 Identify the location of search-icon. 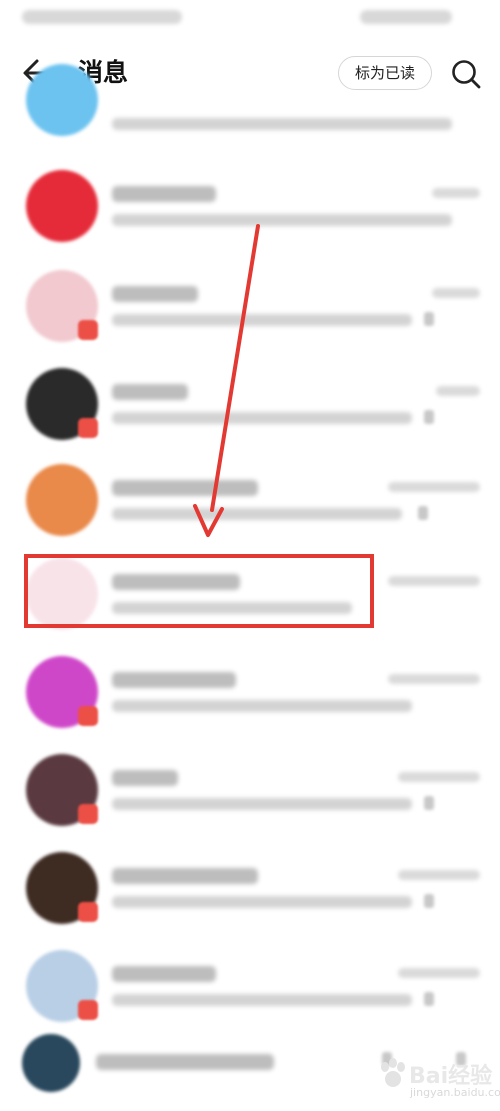
(466, 74).